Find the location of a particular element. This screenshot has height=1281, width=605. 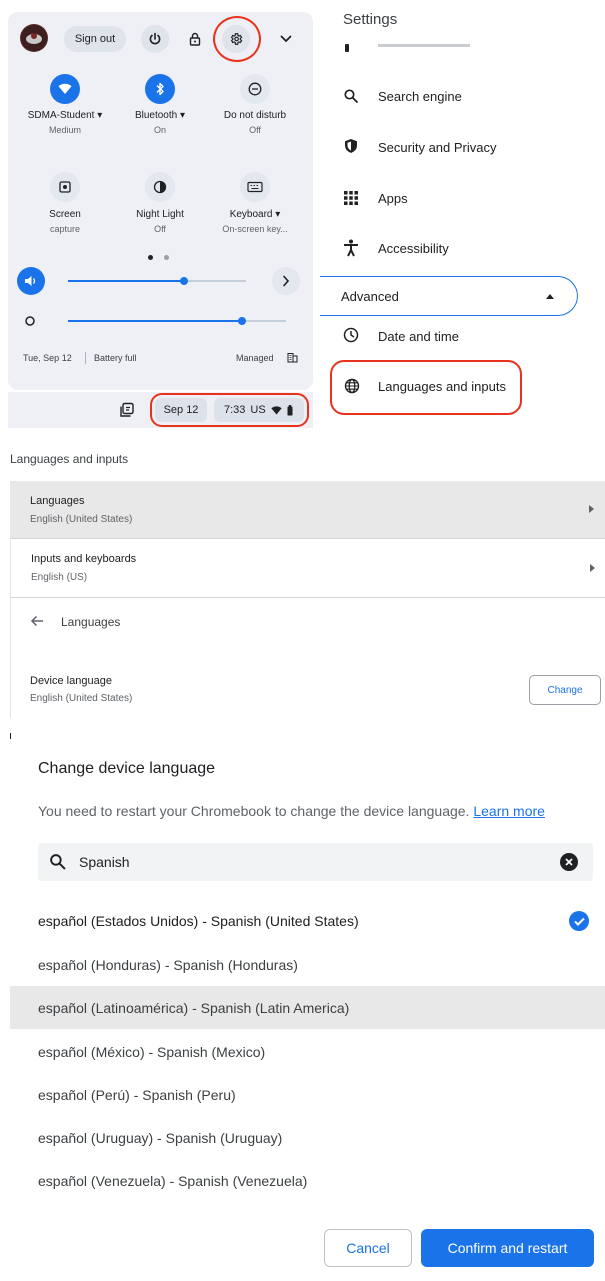

speaker-icon is located at coordinates (30, 281).